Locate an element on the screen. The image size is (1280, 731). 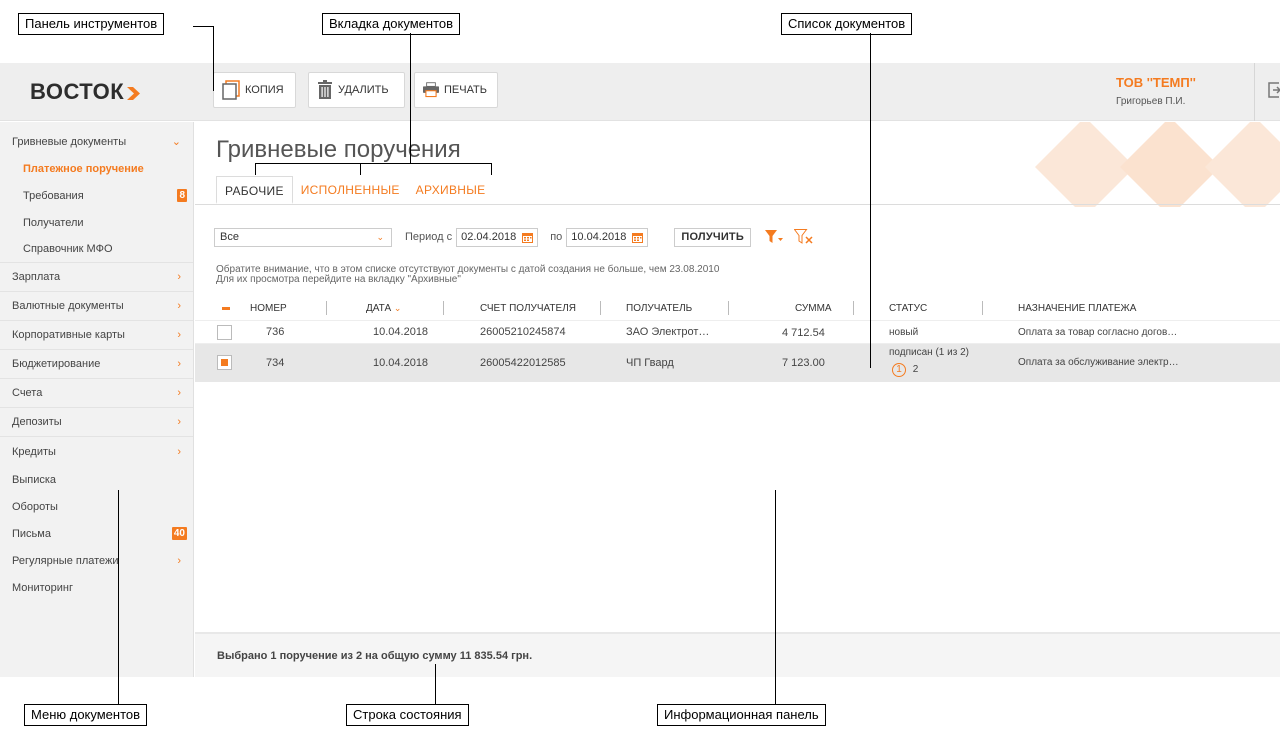
column-purpose: НАЗНАЧЕНИЕ ПЛАТЕЖА is located at coordinates (1077, 308).